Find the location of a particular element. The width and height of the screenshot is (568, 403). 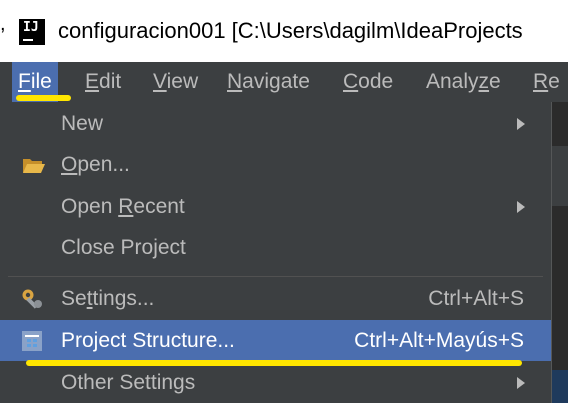

menu-item-close-project: Close Project is located at coordinates (275, 247).